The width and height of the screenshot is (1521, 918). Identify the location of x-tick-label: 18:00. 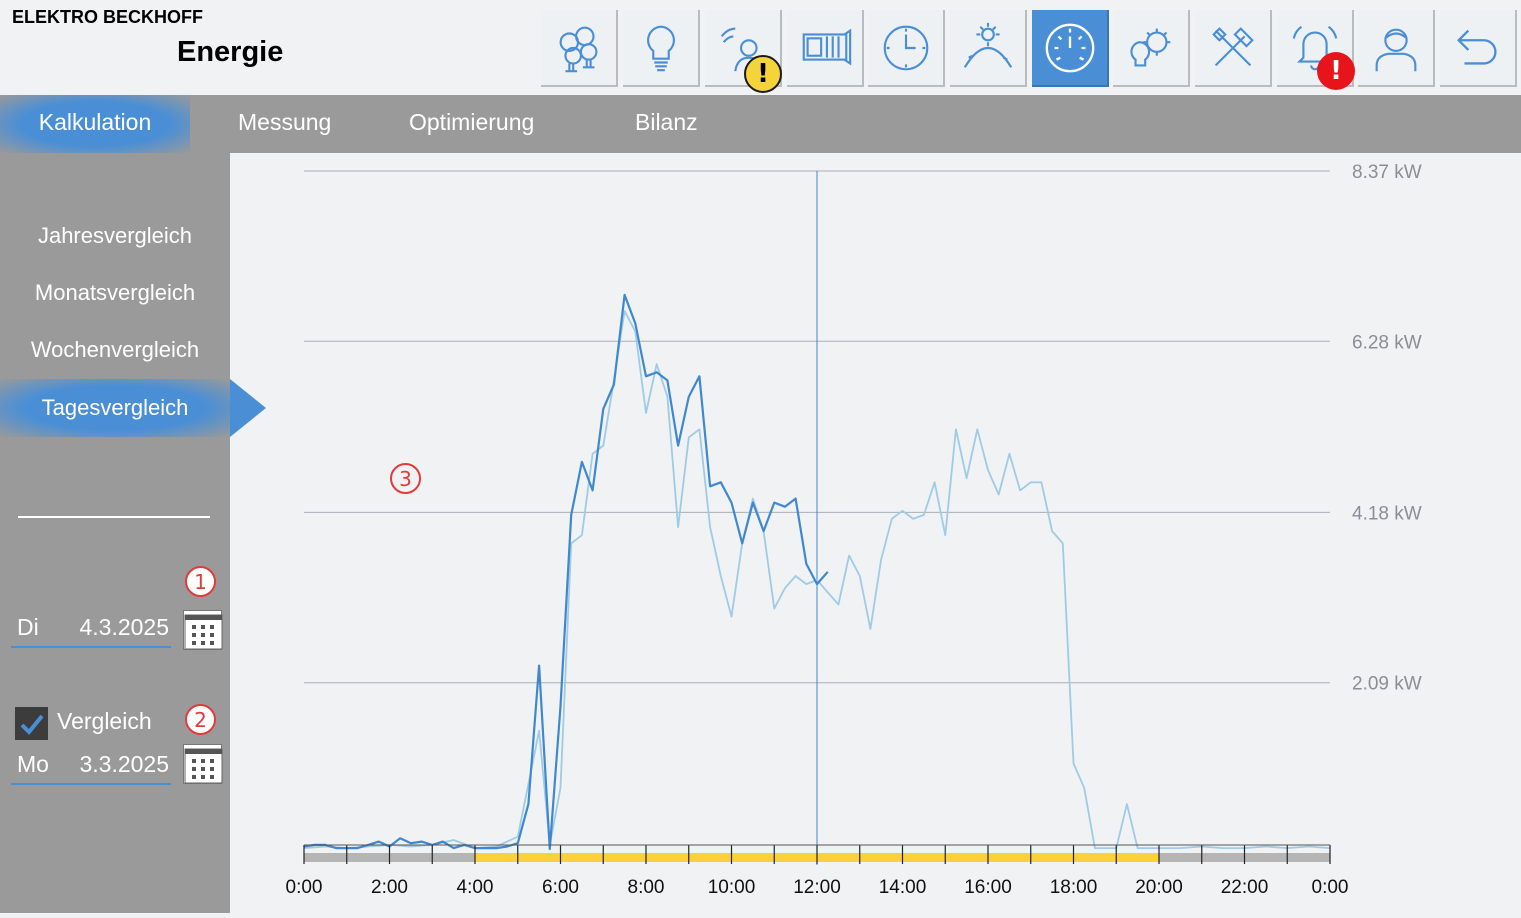
(1074, 887).